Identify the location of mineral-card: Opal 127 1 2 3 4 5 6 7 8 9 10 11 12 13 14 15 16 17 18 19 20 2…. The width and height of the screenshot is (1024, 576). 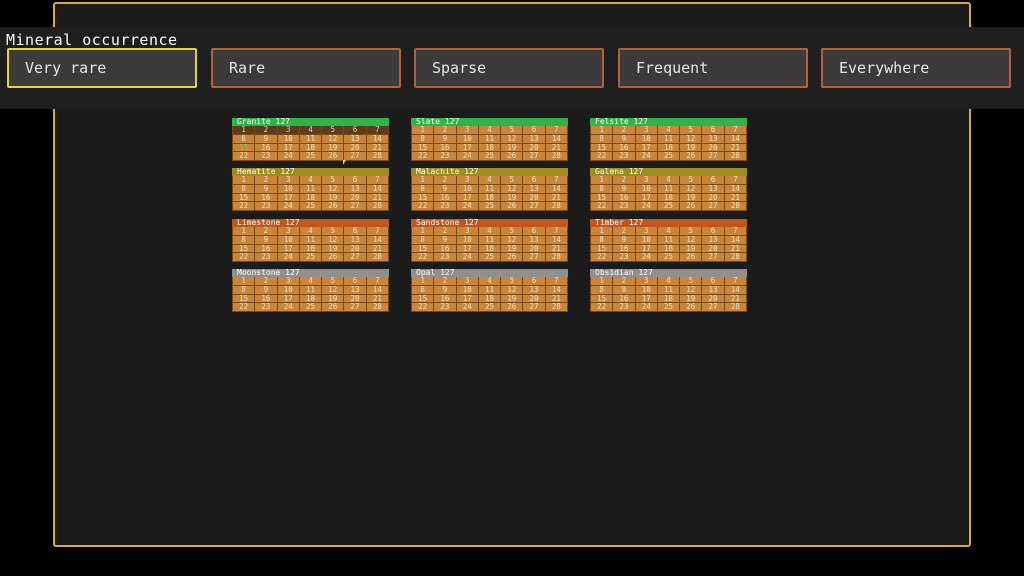
(489, 290).